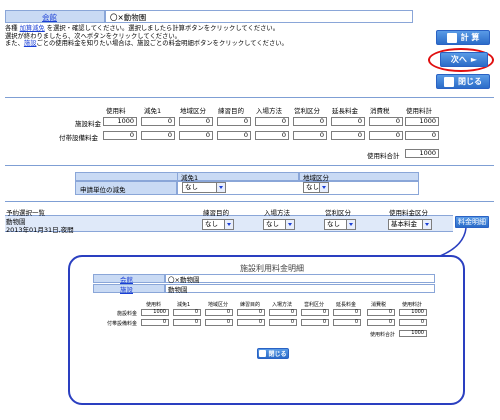  What do you see at coordinates (153, 111) in the screenshot?
I see `fee-col-header: 減免1` at bounding box center [153, 111].